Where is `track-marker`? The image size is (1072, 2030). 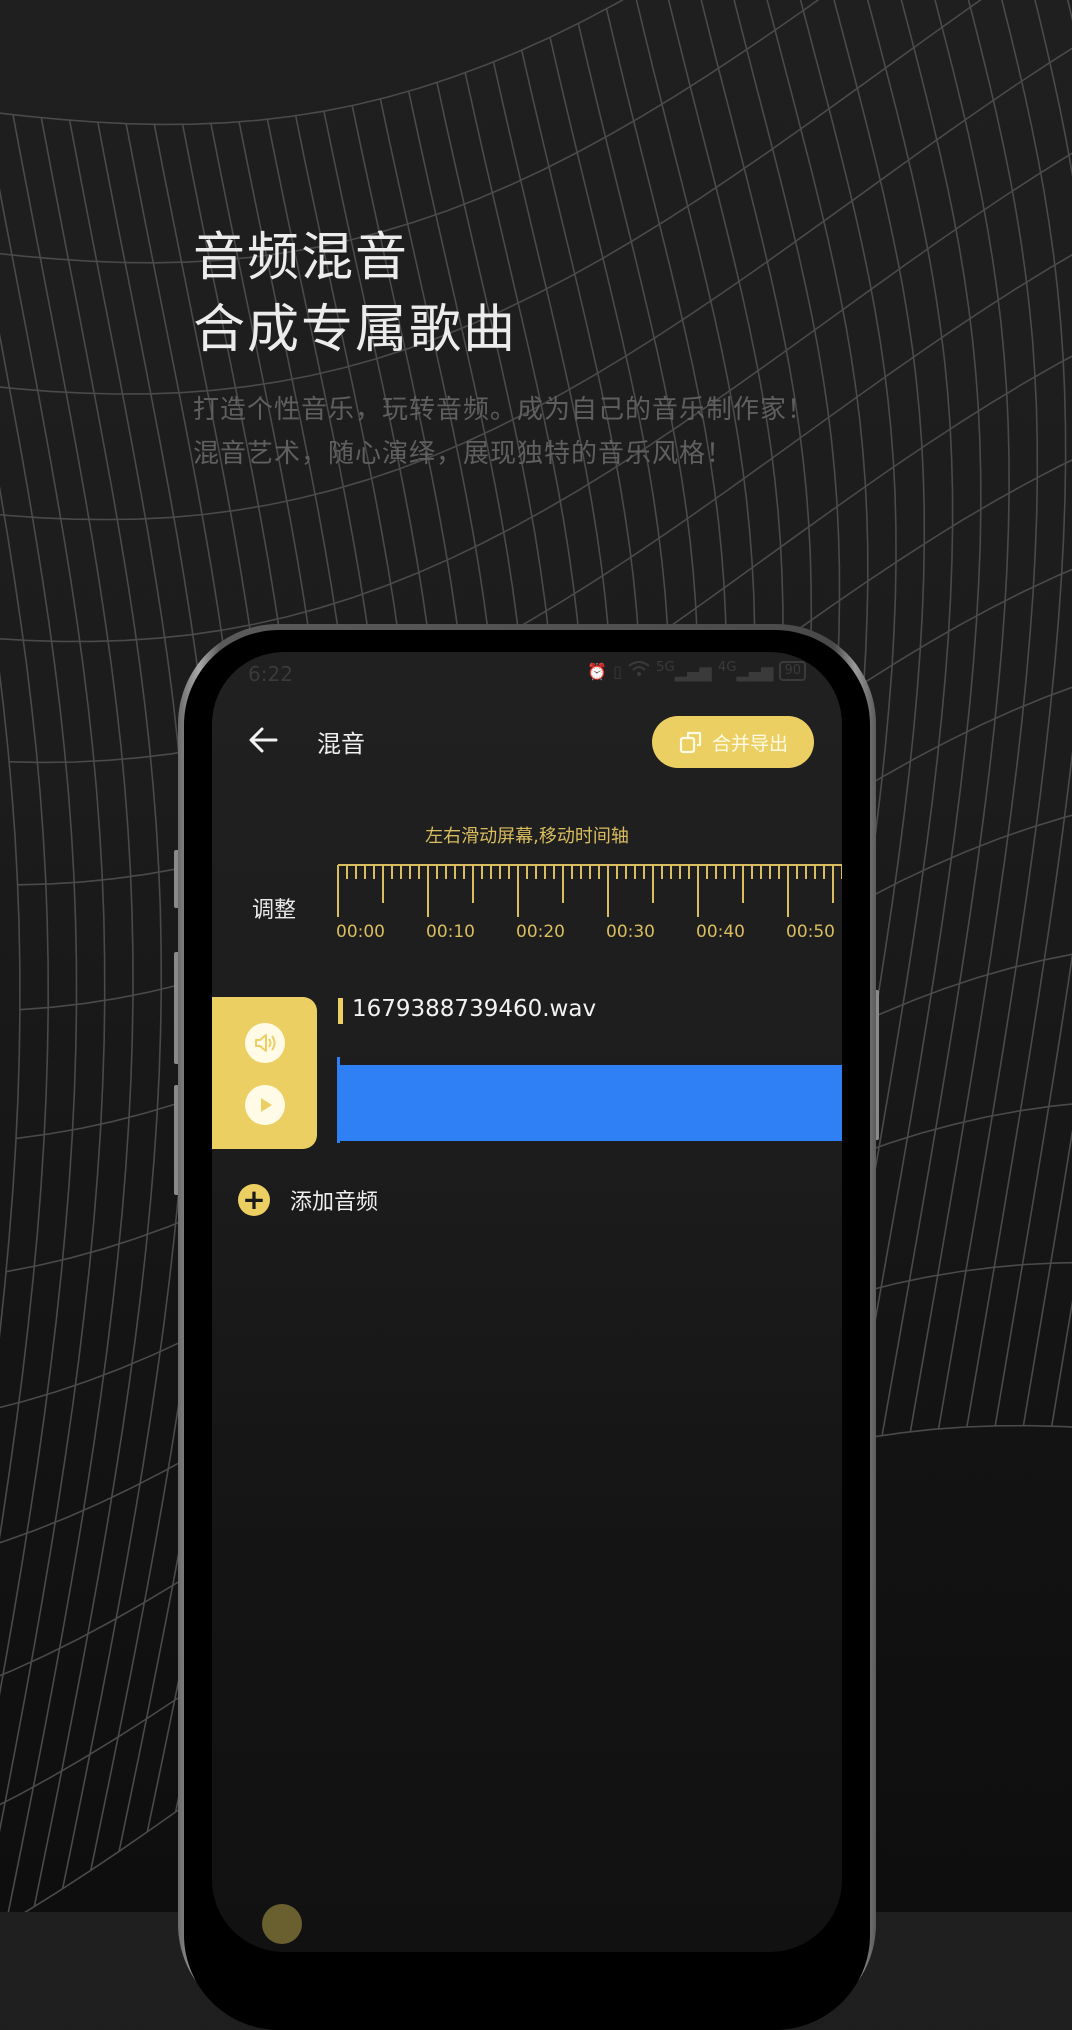 track-marker is located at coordinates (340, 1011).